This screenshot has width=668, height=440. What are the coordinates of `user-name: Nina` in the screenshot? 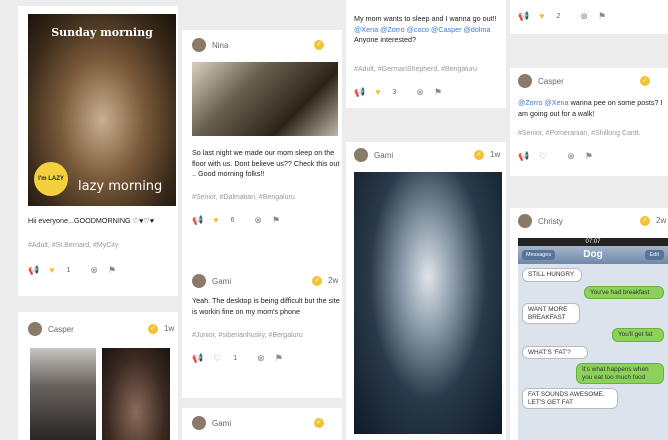 It's located at (220, 45).